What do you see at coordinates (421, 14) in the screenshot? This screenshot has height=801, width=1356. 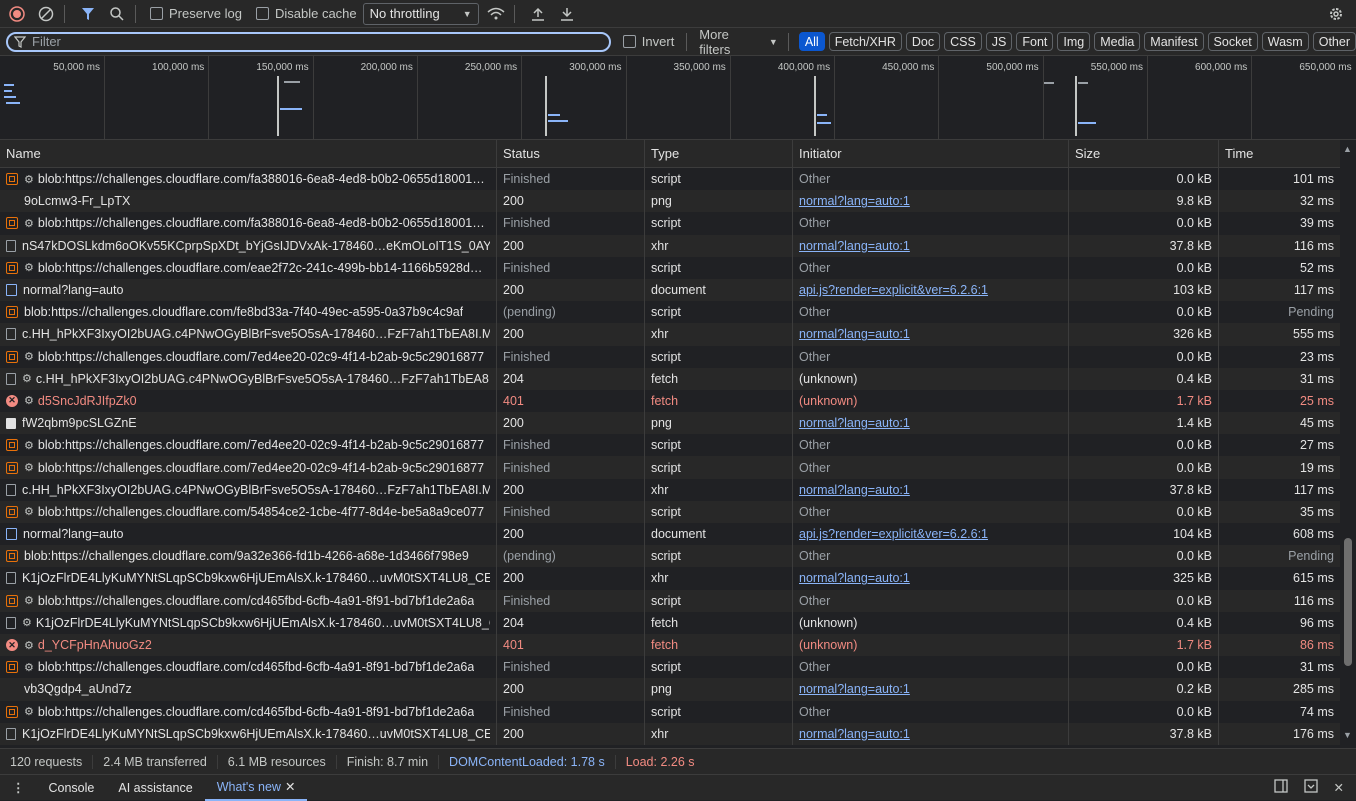 I see `throttling-select: No throttling▼` at bounding box center [421, 14].